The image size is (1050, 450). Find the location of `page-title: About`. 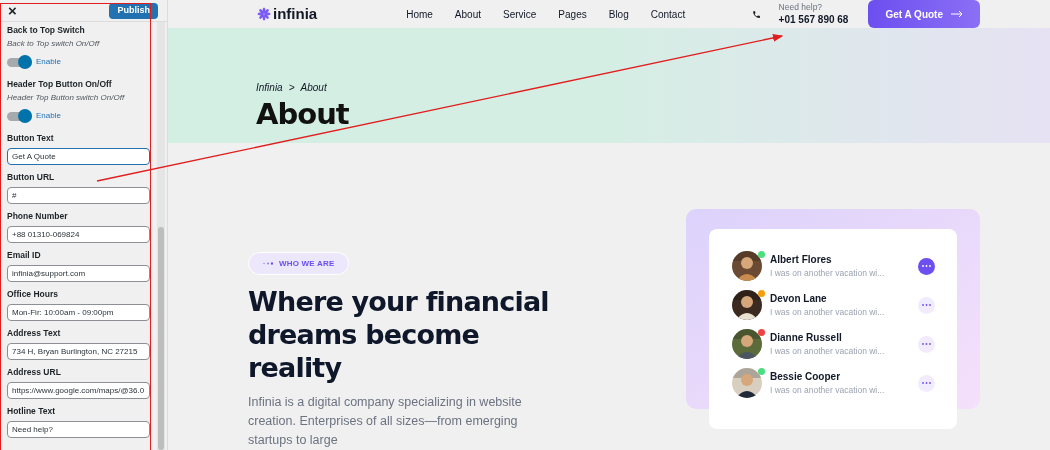

page-title: About is located at coordinates (303, 114).